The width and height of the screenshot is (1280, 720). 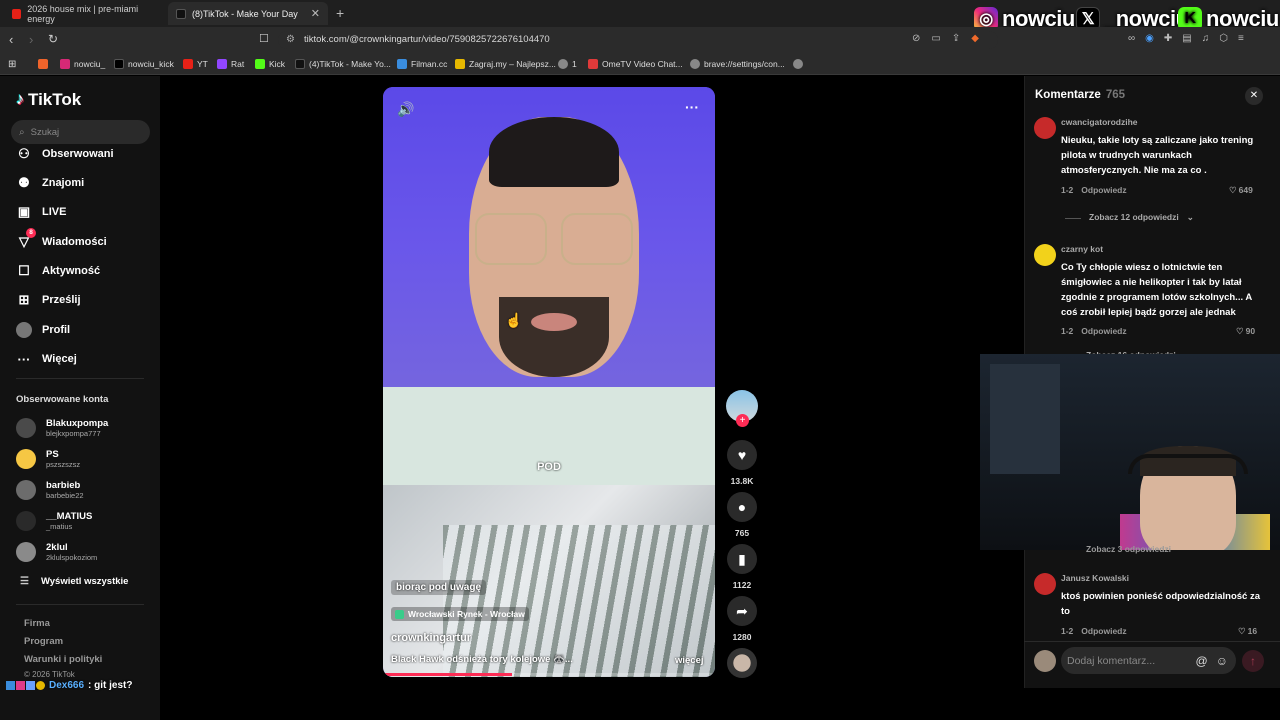 What do you see at coordinates (405, 109) in the screenshot?
I see `volume-icon: 🔊` at bounding box center [405, 109].